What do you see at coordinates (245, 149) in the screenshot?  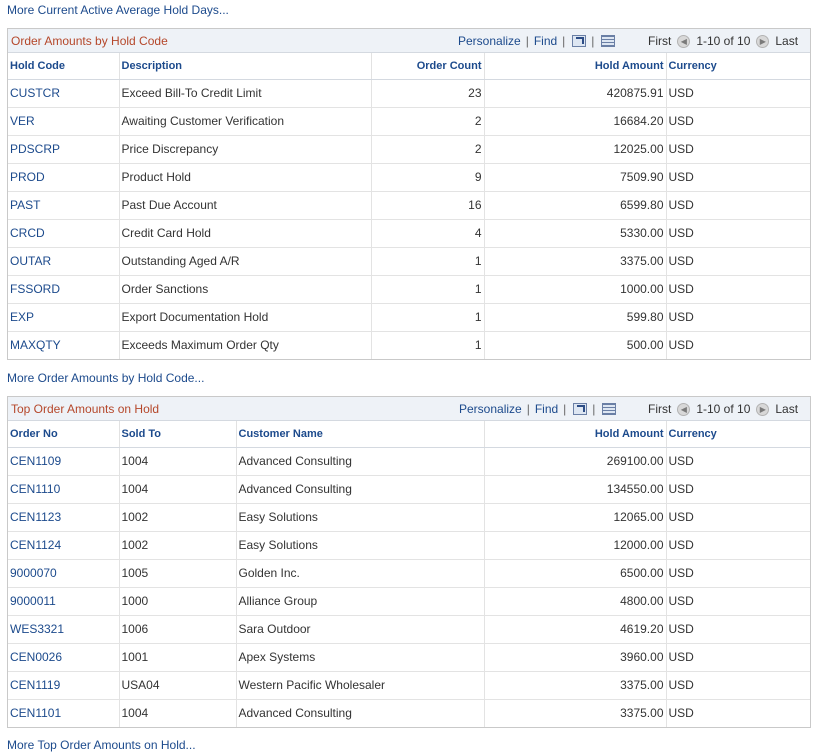 I see `description-cell: Price Discrepancy` at bounding box center [245, 149].